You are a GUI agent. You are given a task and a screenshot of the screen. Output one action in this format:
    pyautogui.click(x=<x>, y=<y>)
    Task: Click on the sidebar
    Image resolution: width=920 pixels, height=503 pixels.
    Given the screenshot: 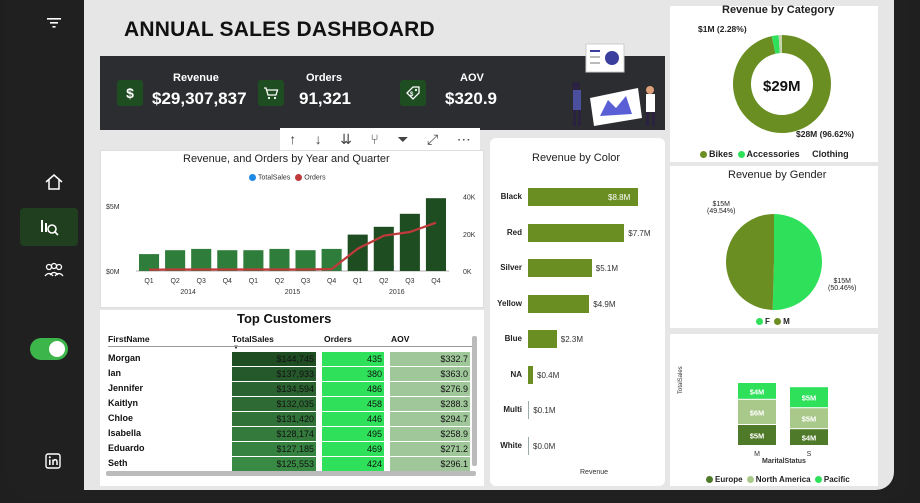 What is the action you would take?
    pyautogui.click(x=42, y=251)
    